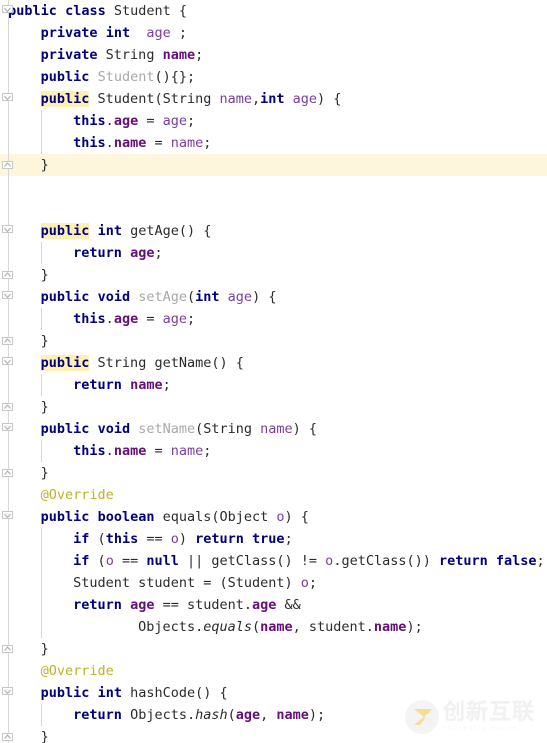  What do you see at coordinates (187, 451) in the screenshot?
I see `code-token: name` at bounding box center [187, 451].